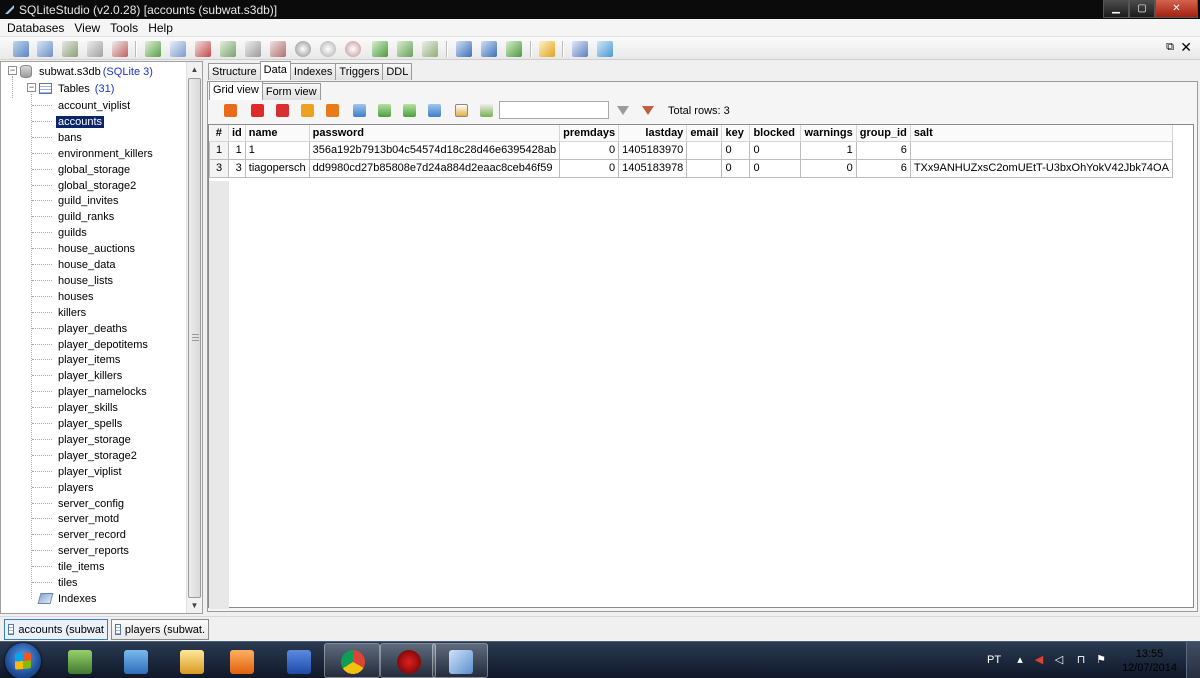 The image size is (1200, 678). Describe the element at coordinates (219, 150) in the screenshot. I see `row-number: 1` at that location.